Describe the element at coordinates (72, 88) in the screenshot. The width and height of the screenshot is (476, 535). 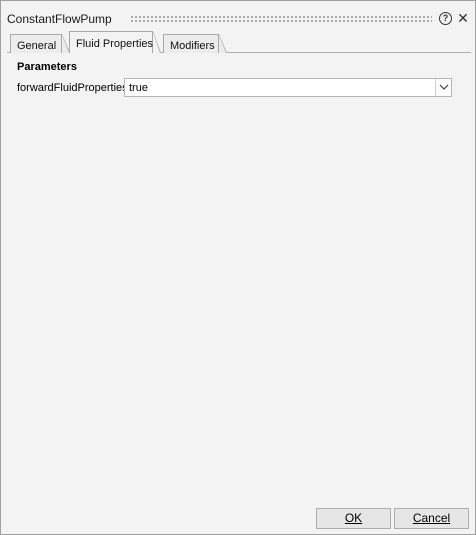
I see `param-label-forward-fluid-properties: forwardFluidProperties` at that location.